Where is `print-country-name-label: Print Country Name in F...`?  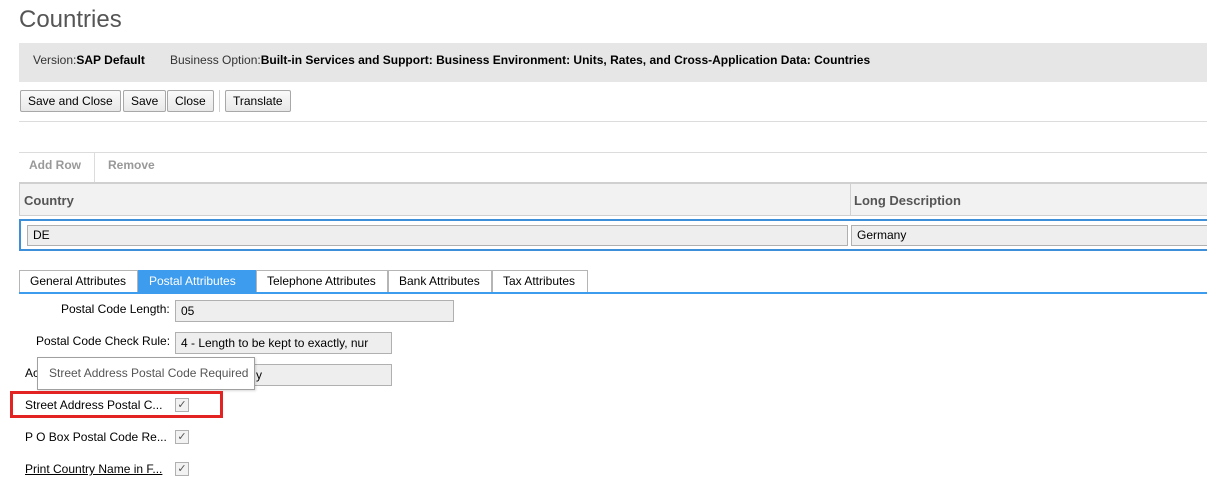
print-country-name-label: Print Country Name in F... is located at coordinates (93, 469).